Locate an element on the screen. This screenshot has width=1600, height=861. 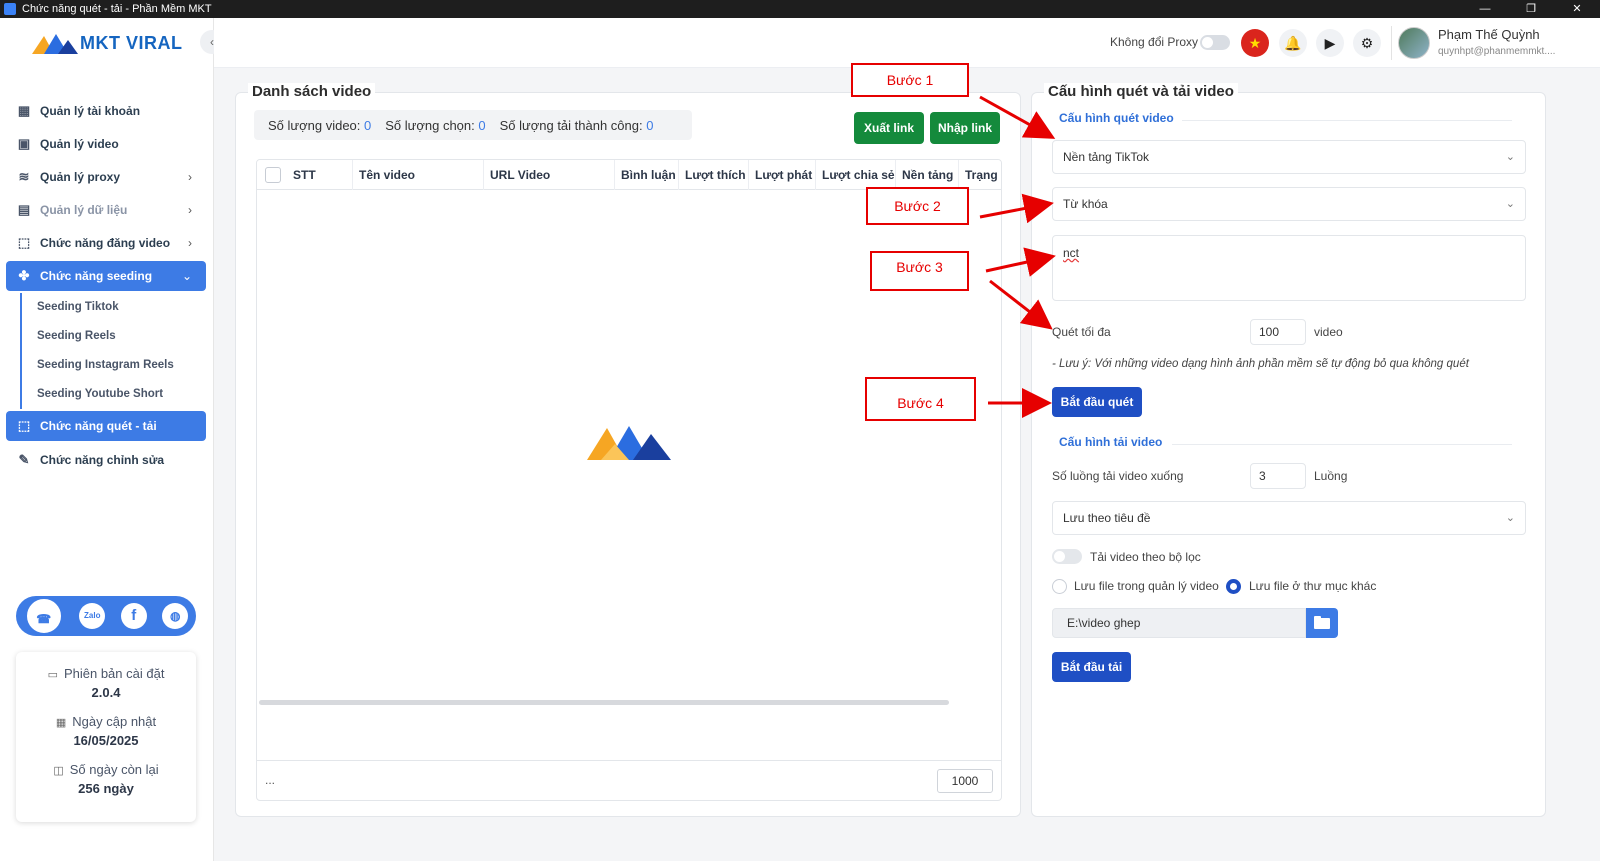
sidebar-item-proxy: ≋ Quản lý proxy › is located at coordinates (106, 176).